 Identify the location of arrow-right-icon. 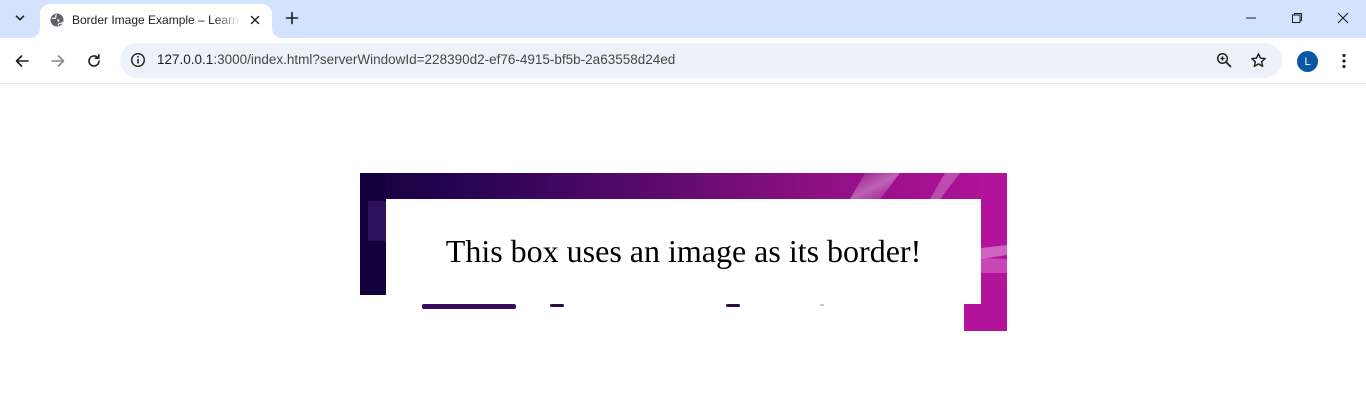
(58, 61).